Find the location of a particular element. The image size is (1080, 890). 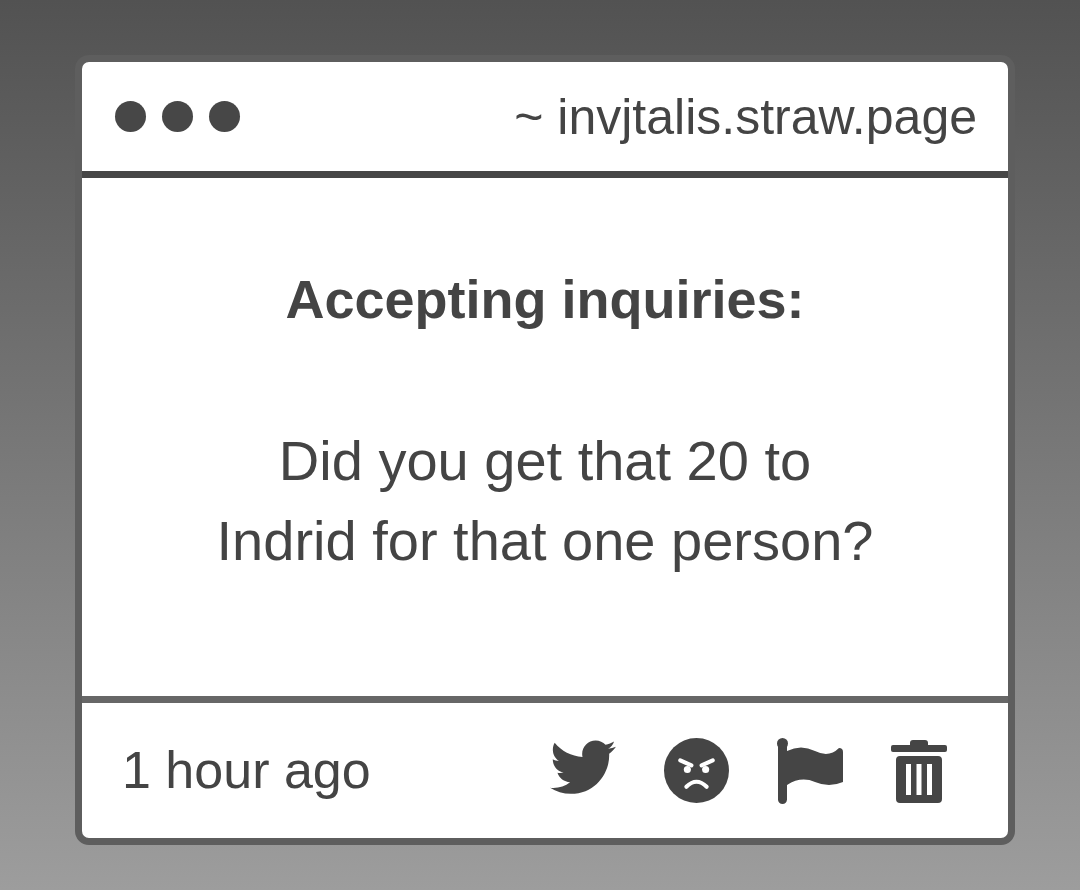

trash-icon is located at coordinates (919, 770).